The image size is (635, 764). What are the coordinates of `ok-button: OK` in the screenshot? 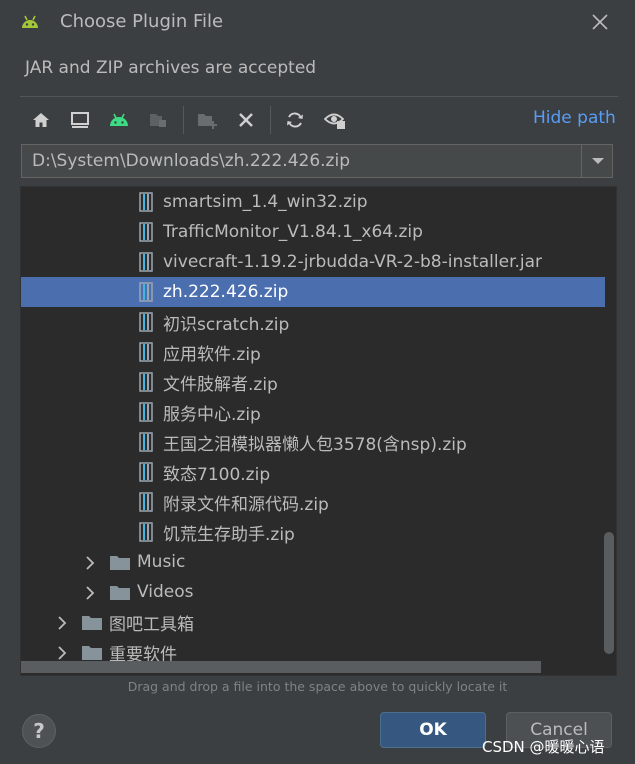 It's located at (433, 730).